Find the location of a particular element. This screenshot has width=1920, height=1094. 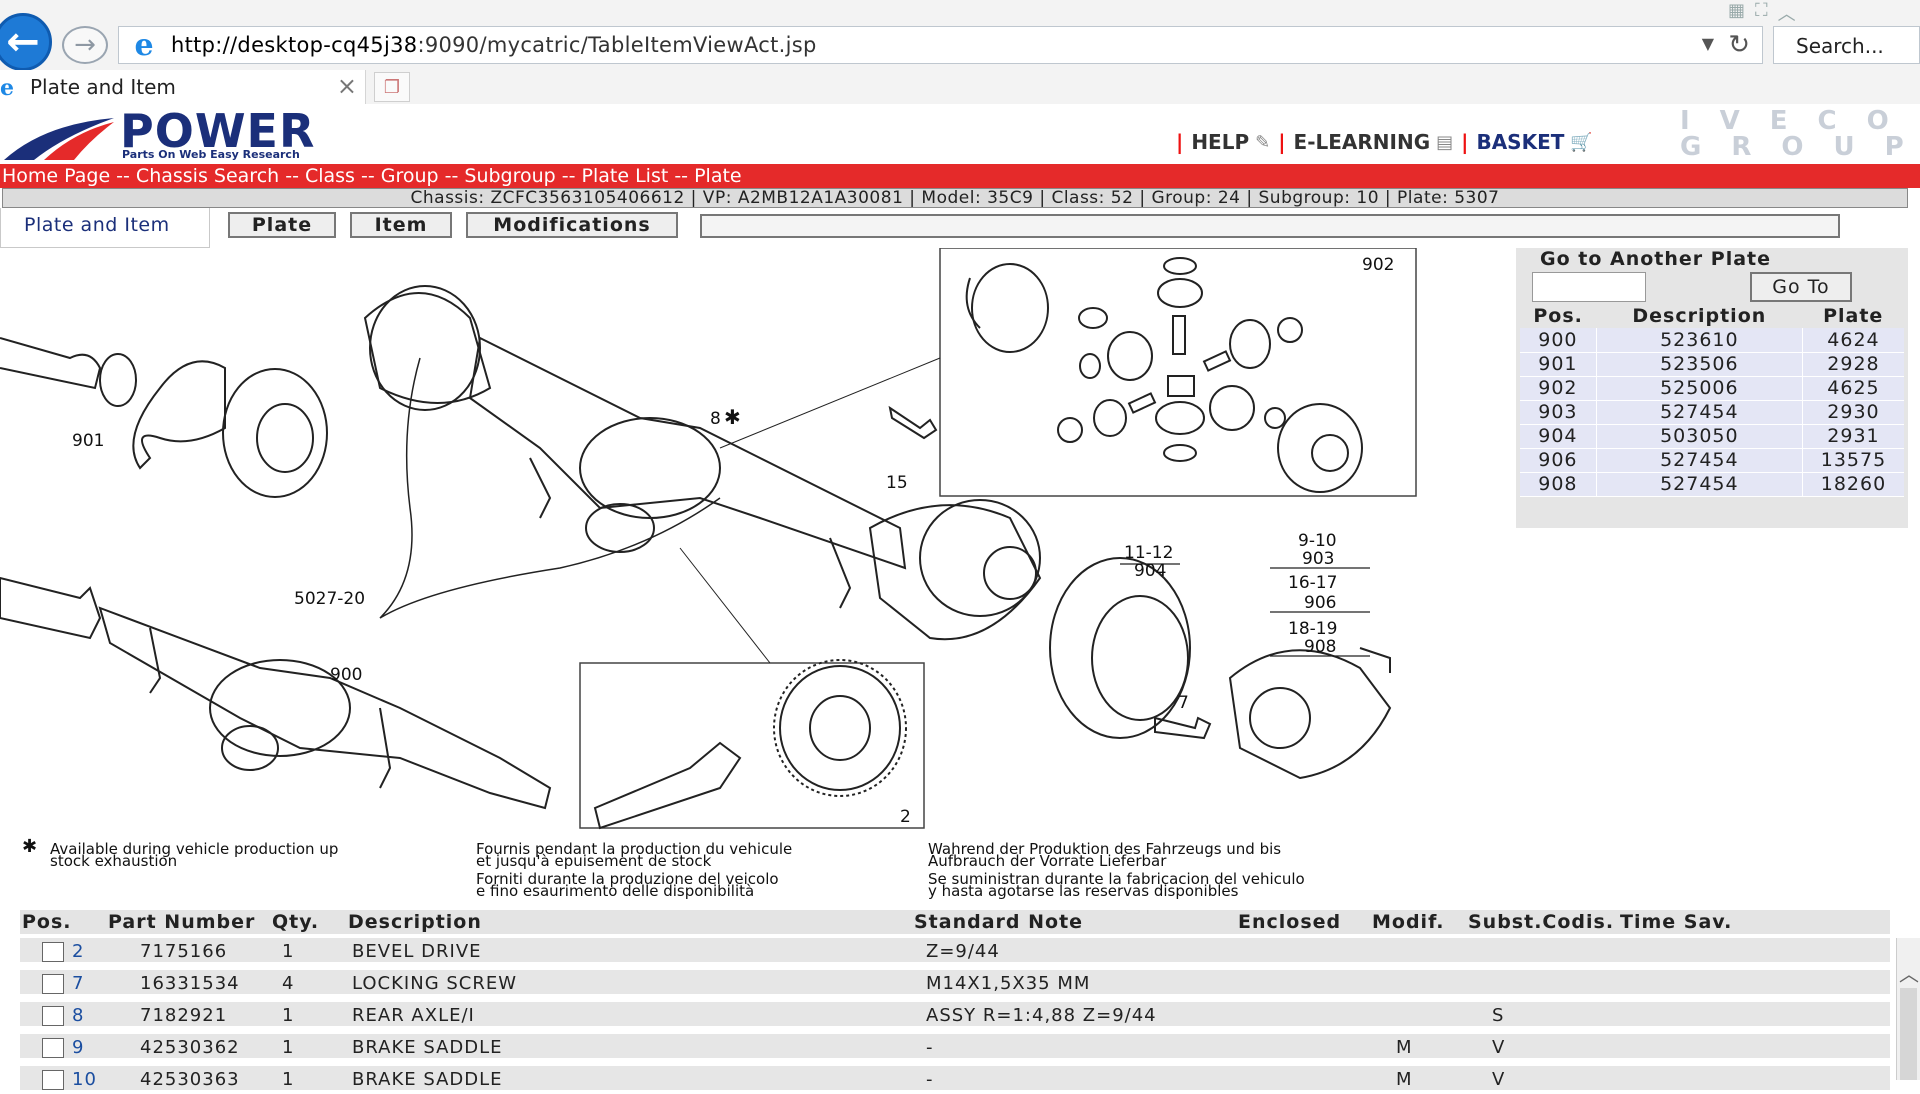

legend-de-2: Aufbrauch der Vorrate Lieferbar is located at coordinates (1047, 861).